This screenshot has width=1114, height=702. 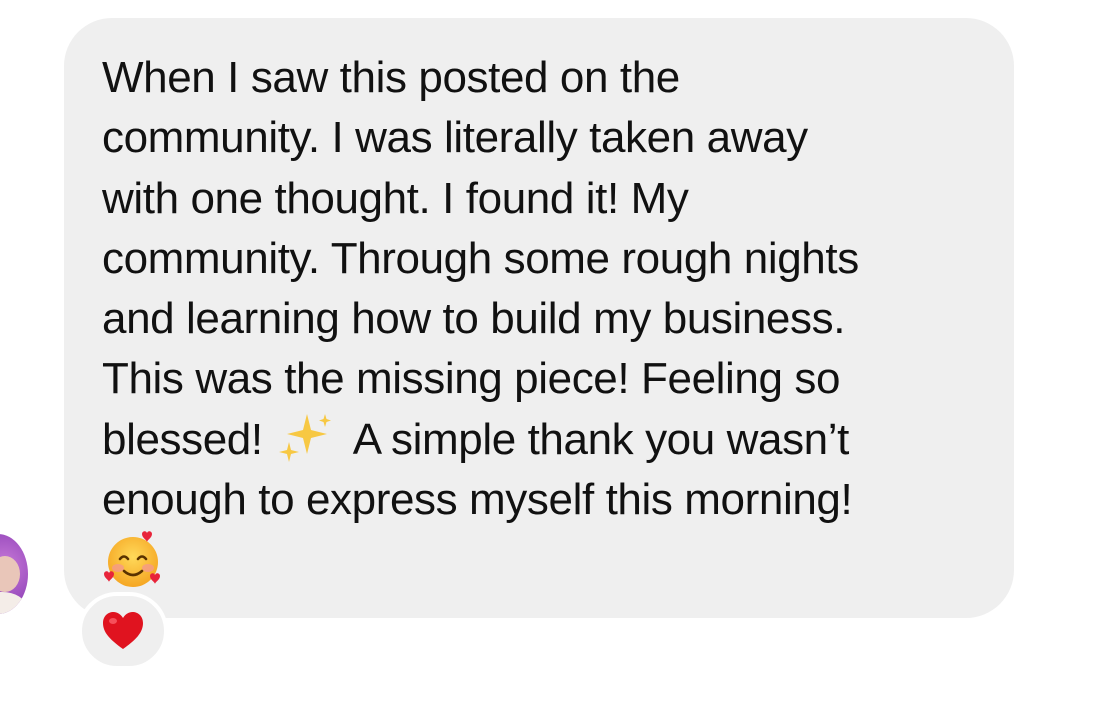 What do you see at coordinates (601, 439) in the screenshot?
I see `message-line: A simple thank you wasn’t` at bounding box center [601, 439].